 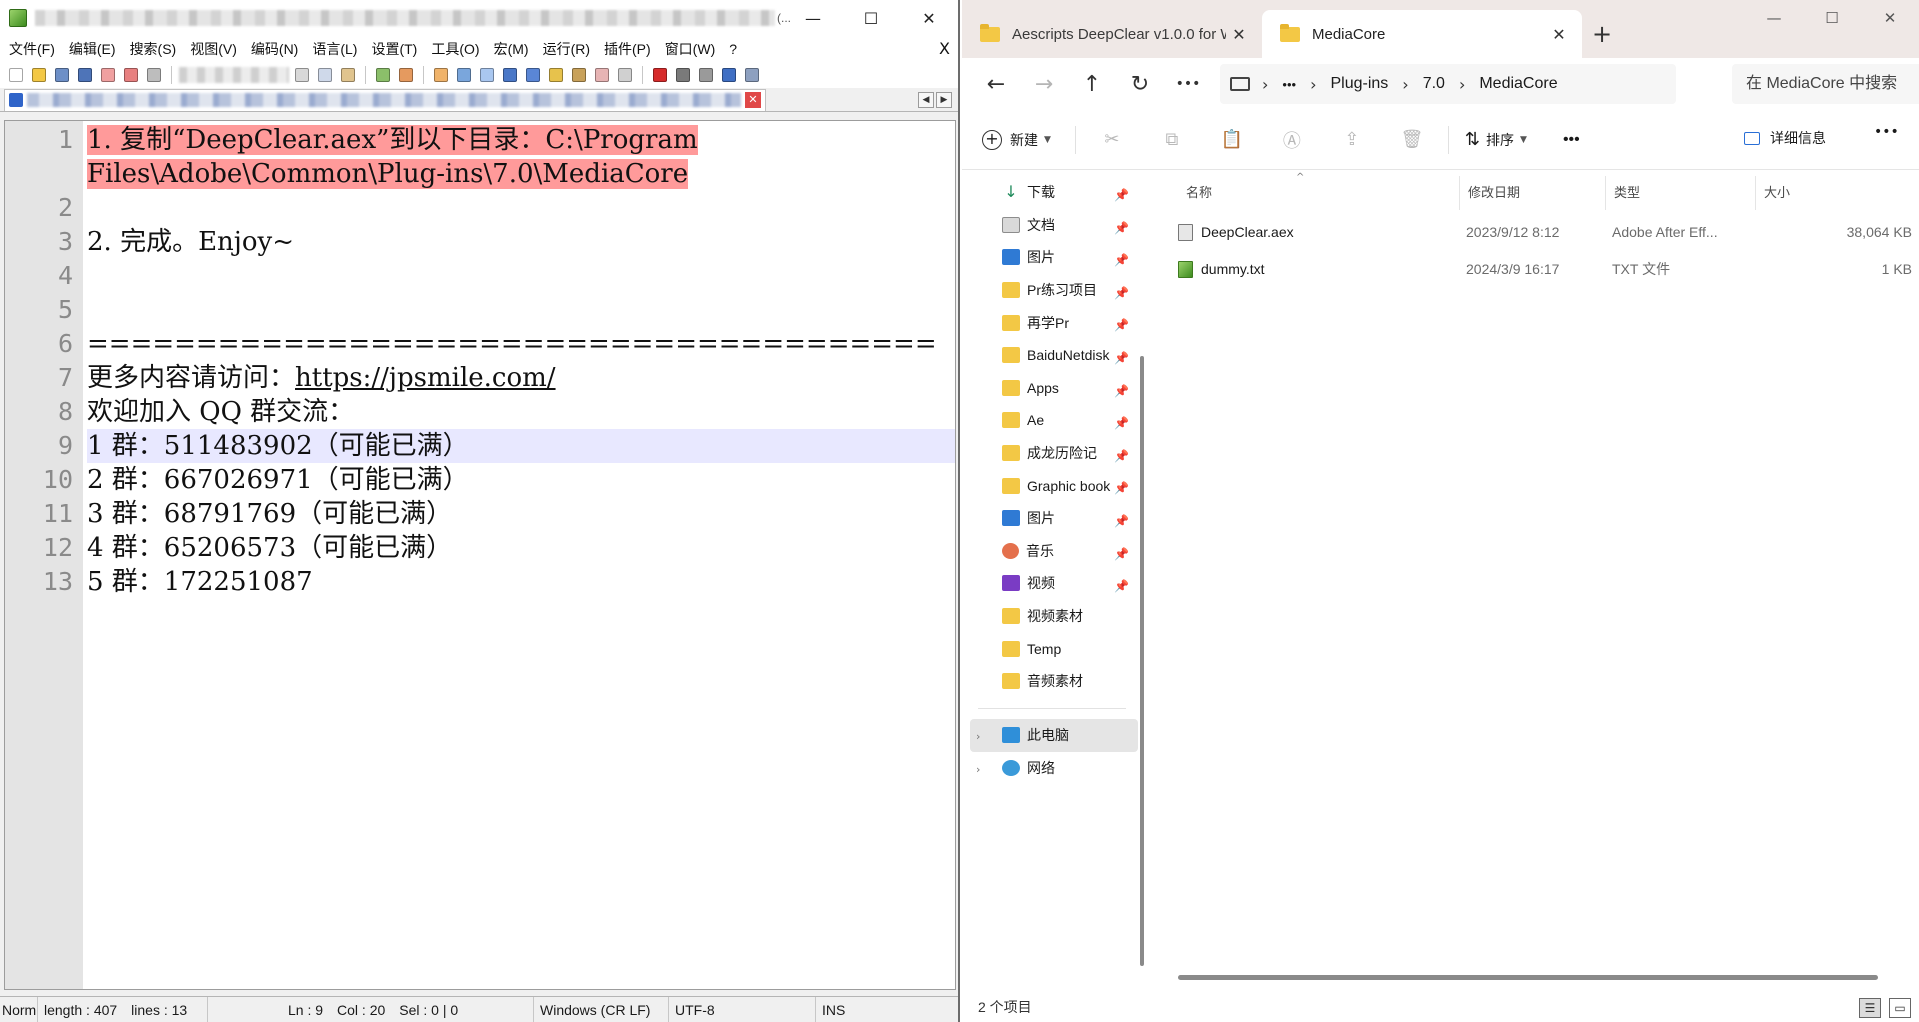 What do you see at coordinates (1054, 735) in the screenshot?
I see `nav-item: › 此电脑` at bounding box center [1054, 735].